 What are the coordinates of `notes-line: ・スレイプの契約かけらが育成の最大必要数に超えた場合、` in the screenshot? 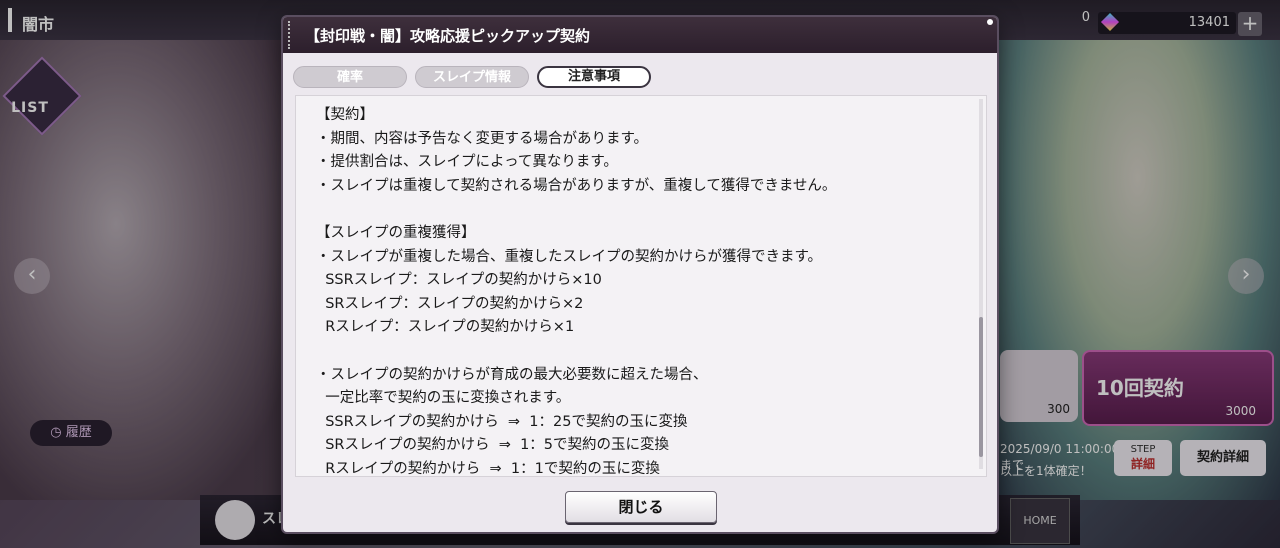 It's located at (512, 374).